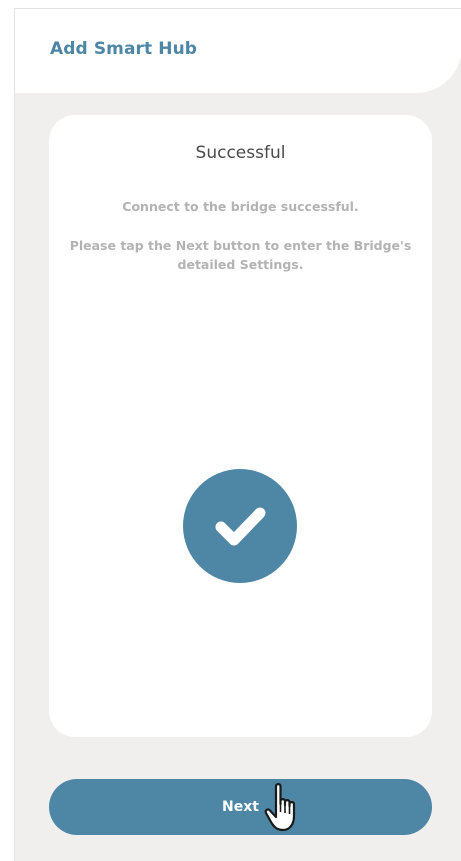  What do you see at coordinates (240, 807) in the screenshot?
I see `next-button: Next` at bounding box center [240, 807].